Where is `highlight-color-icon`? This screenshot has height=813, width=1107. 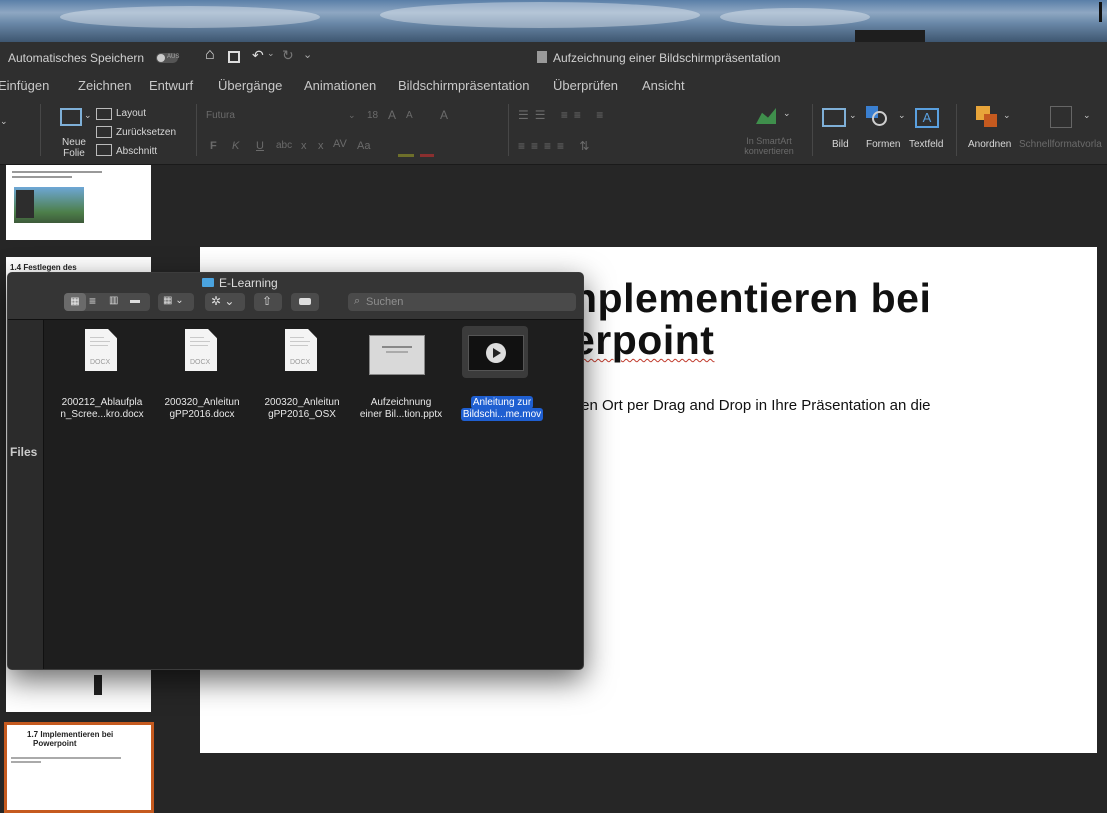 highlight-color-icon is located at coordinates (406, 155).